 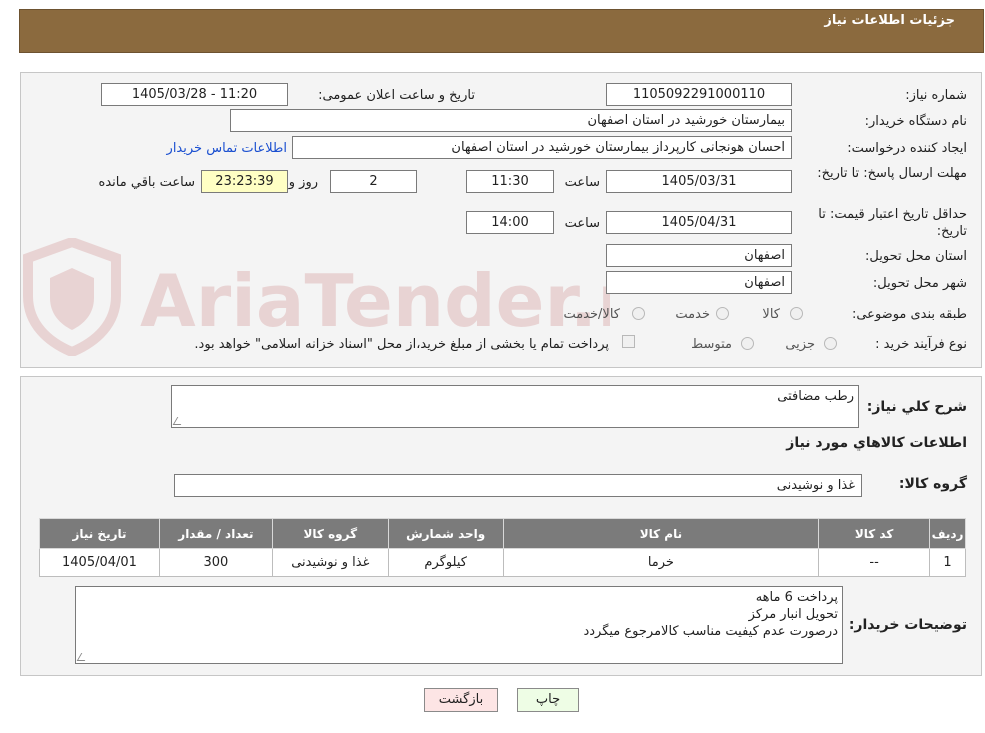 I want to click on buyer-notes-line-2: تحویل انبار مرکز, so click(x=793, y=614).